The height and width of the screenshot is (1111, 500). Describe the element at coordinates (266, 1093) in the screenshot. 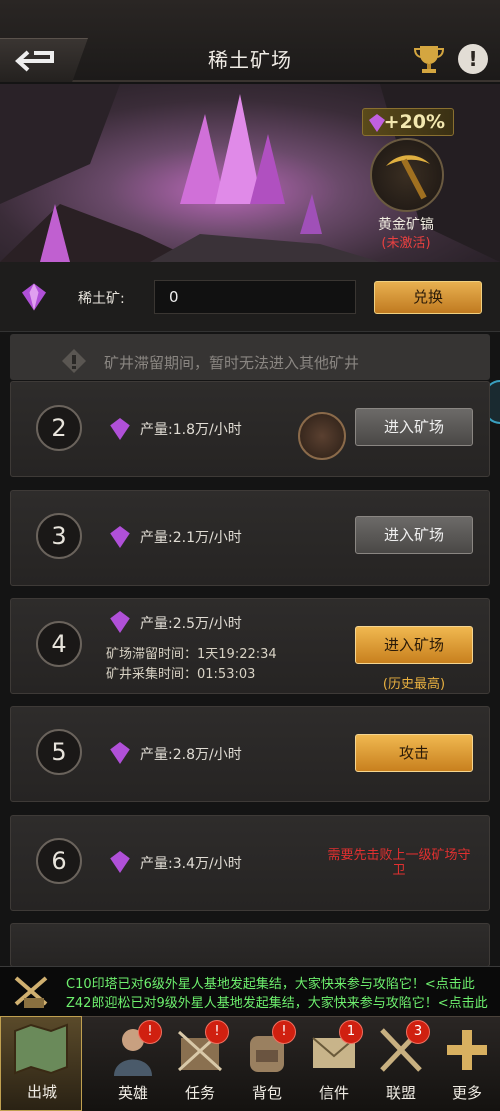

I see `nav-label: 背包` at that location.